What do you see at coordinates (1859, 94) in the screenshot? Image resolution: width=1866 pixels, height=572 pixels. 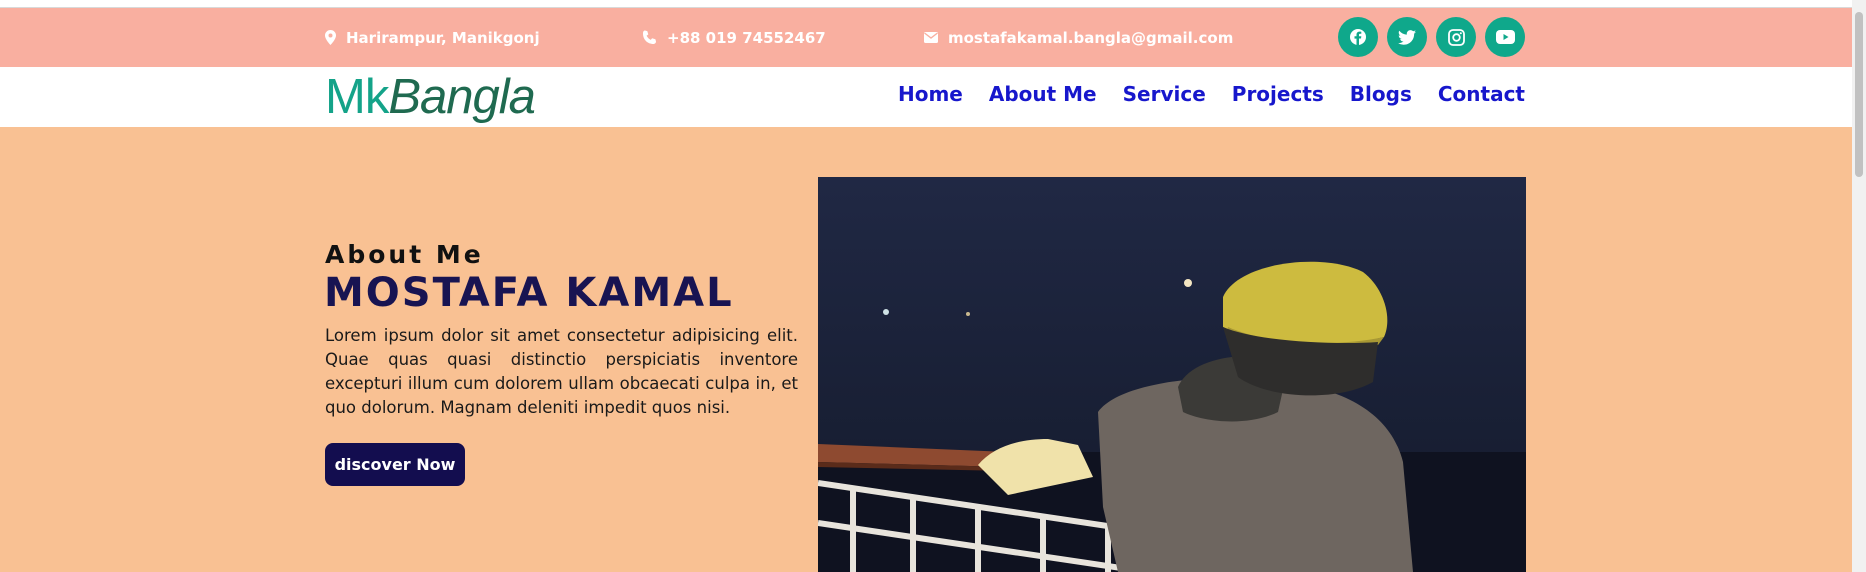 I see `scrollbar-thumb` at bounding box center [1859, 94].